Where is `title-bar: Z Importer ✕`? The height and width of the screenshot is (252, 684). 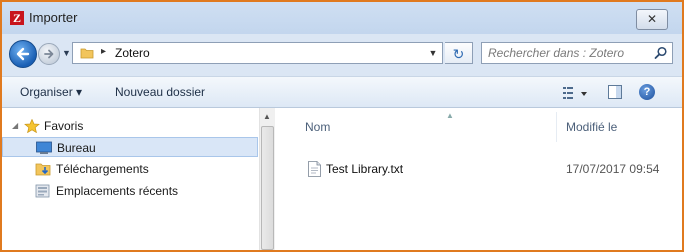 title-bar: Z Importer ✕ is located at coordinates (342, 18).